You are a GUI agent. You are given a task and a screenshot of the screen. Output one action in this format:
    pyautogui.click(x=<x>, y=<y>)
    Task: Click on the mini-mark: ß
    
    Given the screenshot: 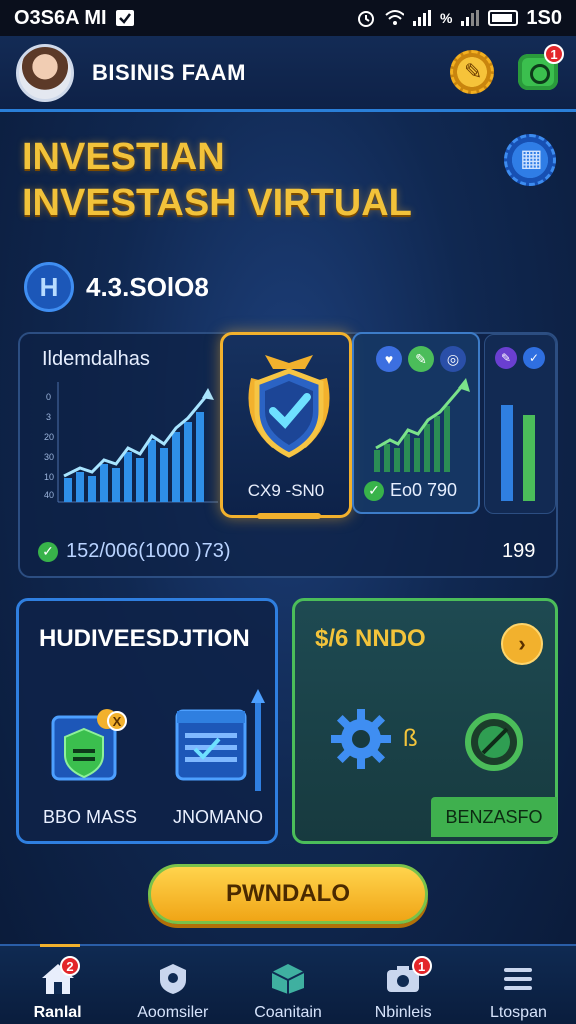 What is the action you would take?
    pyautogui.click(x=410, y=738)
    